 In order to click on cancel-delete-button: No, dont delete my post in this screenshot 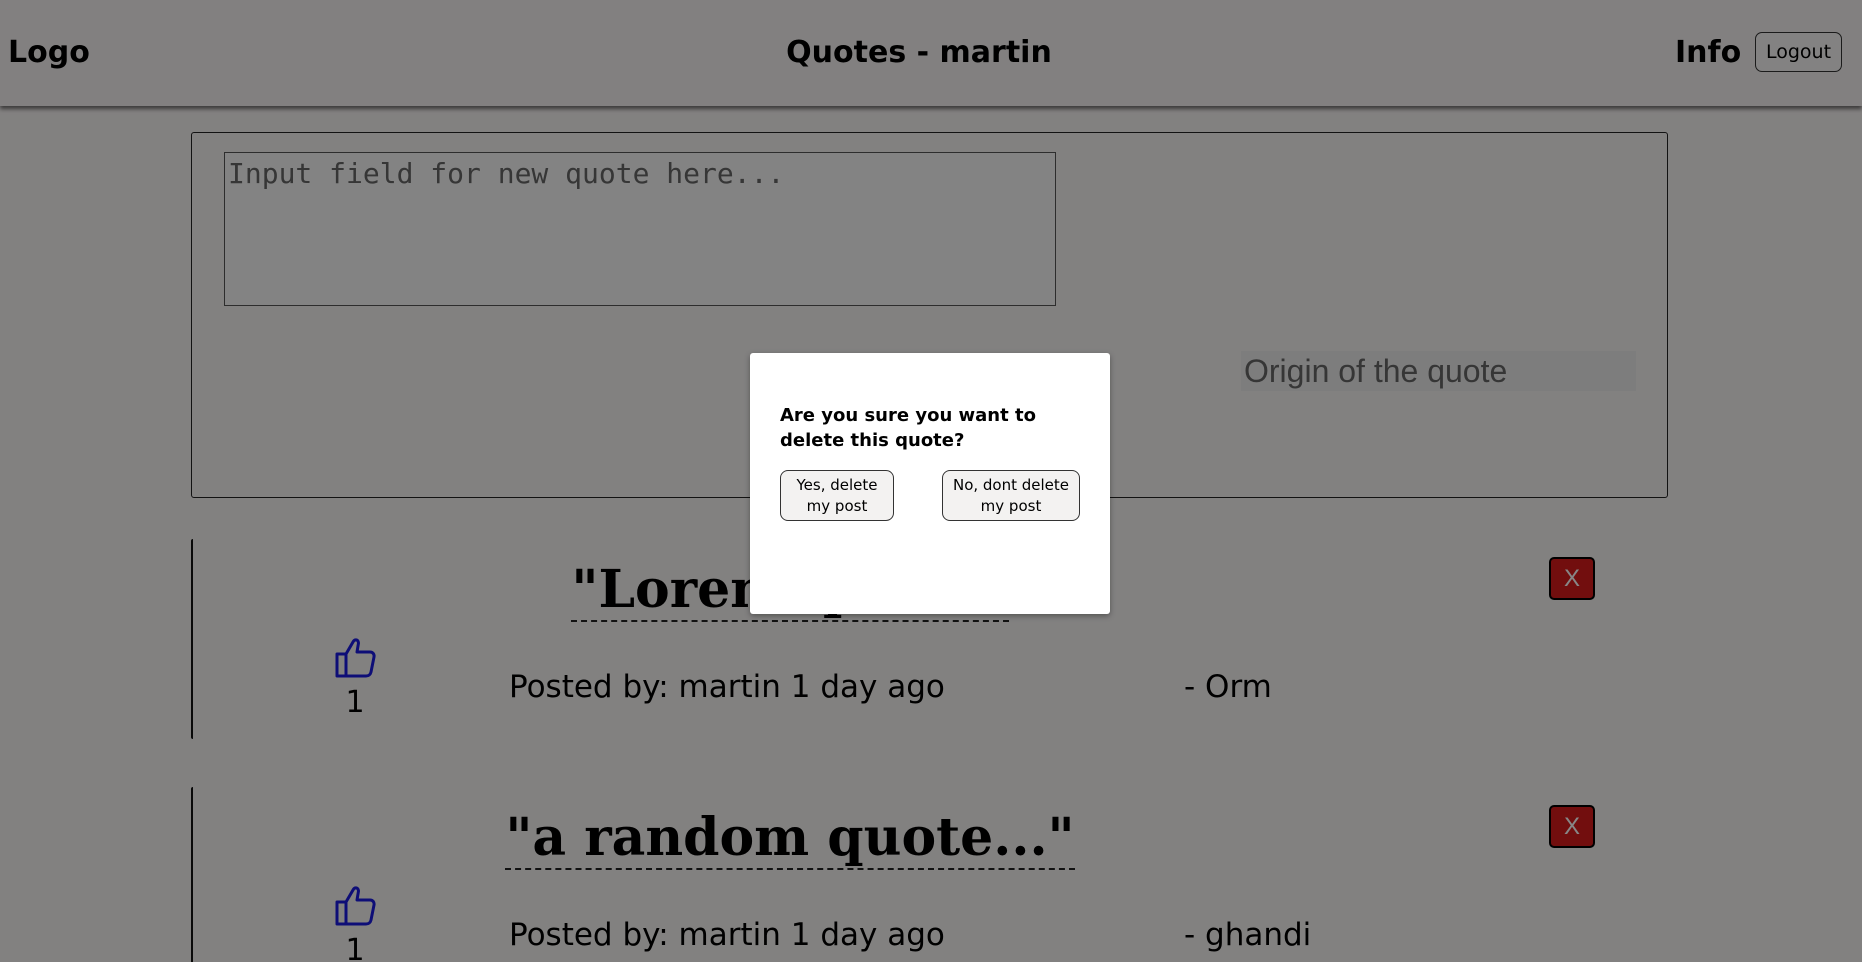, I will do `click(1011, 495)`.